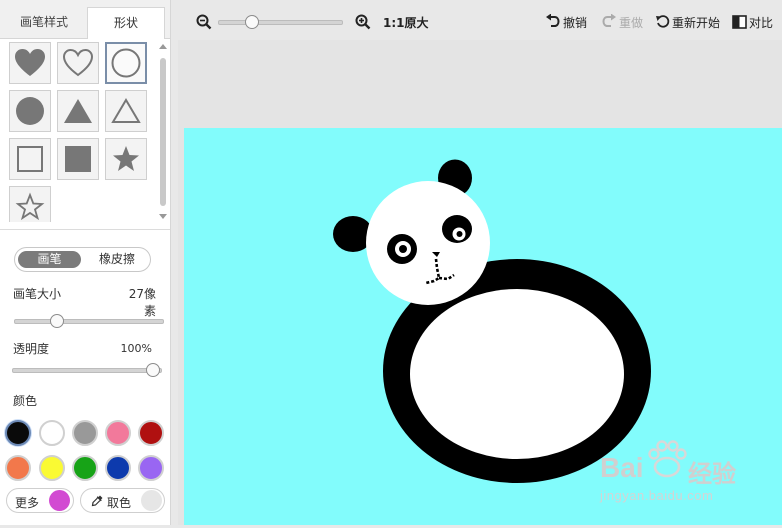  What do you see at coordinates (18, 433) in the screenshot?
I see `color-swatch-black` at bounding box center [18, 433].